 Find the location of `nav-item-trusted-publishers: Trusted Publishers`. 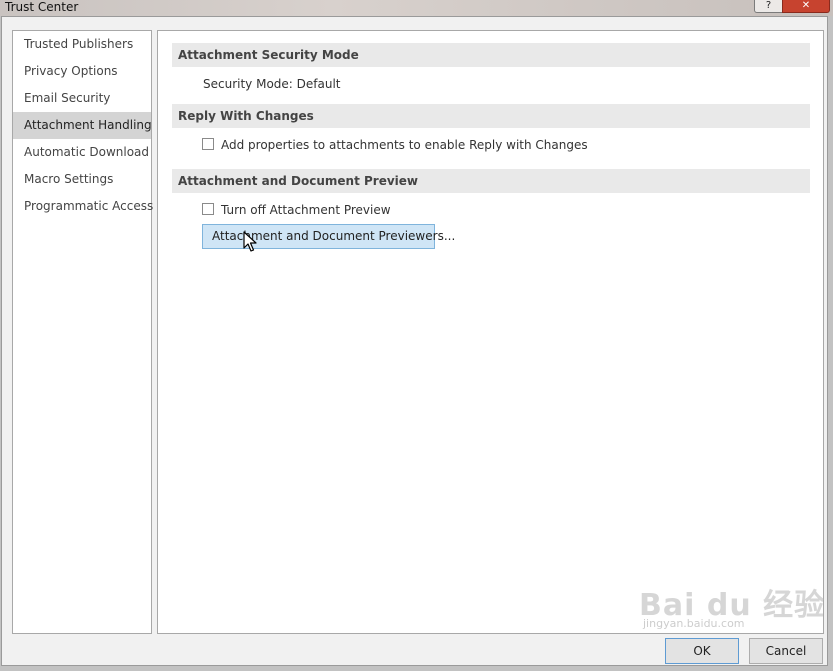

nav-item-trusted-publishers: Trusted Publishers is located at coordinates (82, 44).